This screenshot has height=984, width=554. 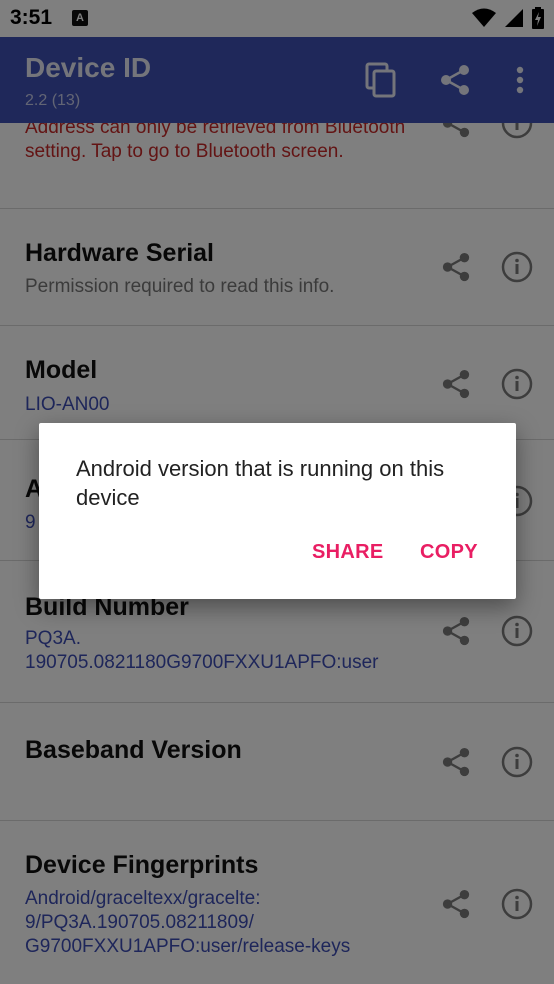 I want to click on dialog-copy-button: COPY, so click(x=449, y=552).